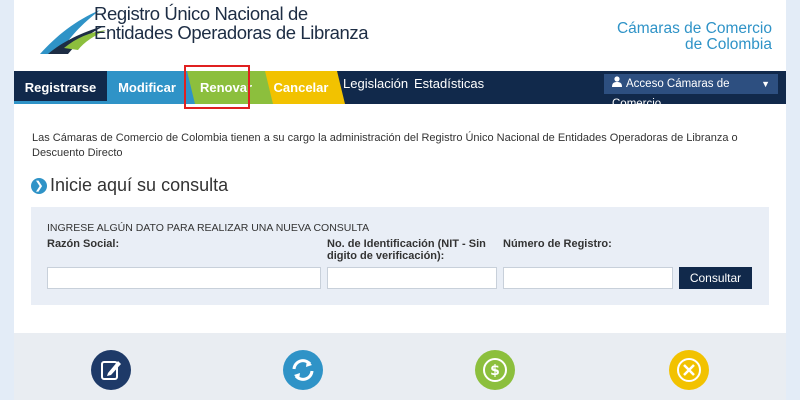 The image size is (800, 400). Describe the element at coordinates (728, 44) in the screenshot. I see `chambers-line2: de Colombia` at that location.